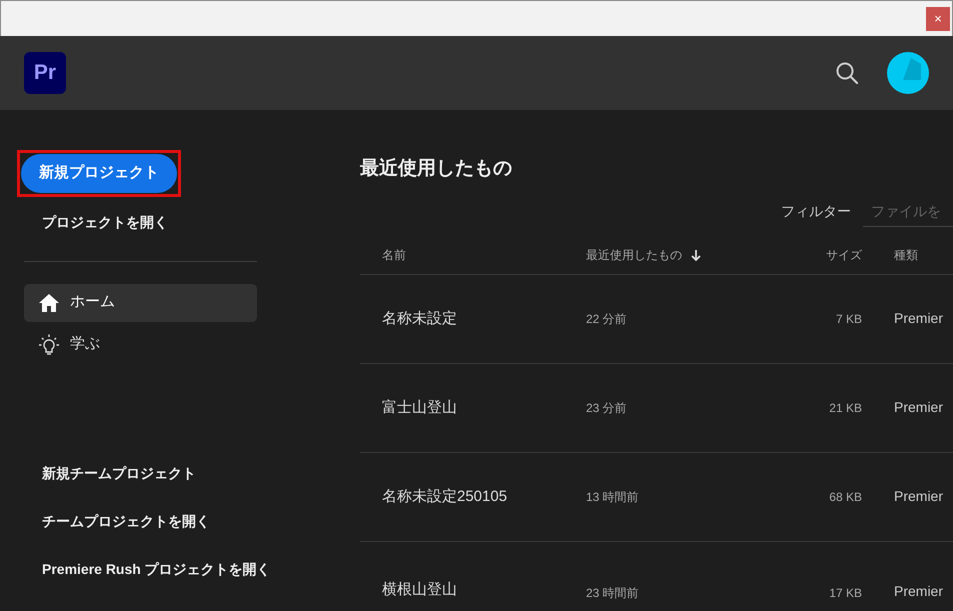 Image resolution: width=953 pixels, height=611 pixels. Describe the element at coordinates (92, 302) in the screenshot. I see `nav-label: ホーム` at that location.